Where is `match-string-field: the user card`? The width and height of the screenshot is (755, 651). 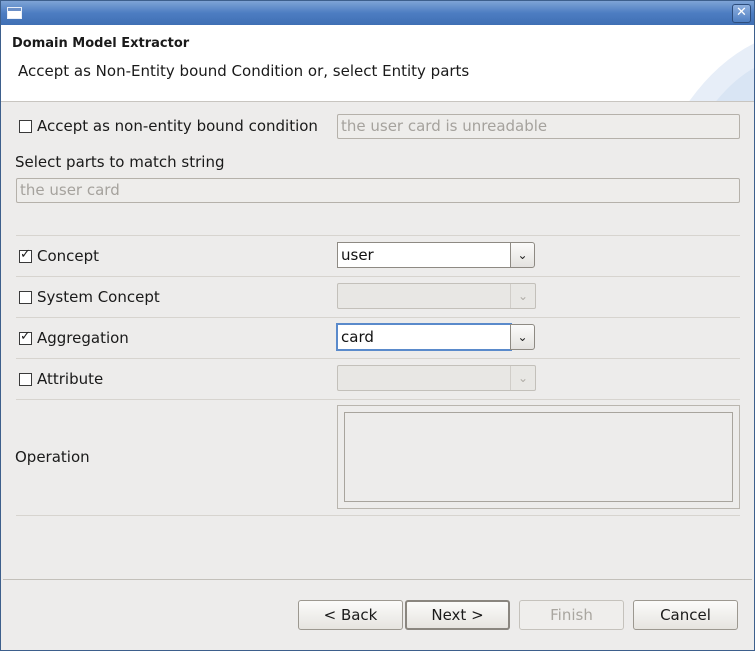 match-string-field: the user card is located at coordinates (378, 190).